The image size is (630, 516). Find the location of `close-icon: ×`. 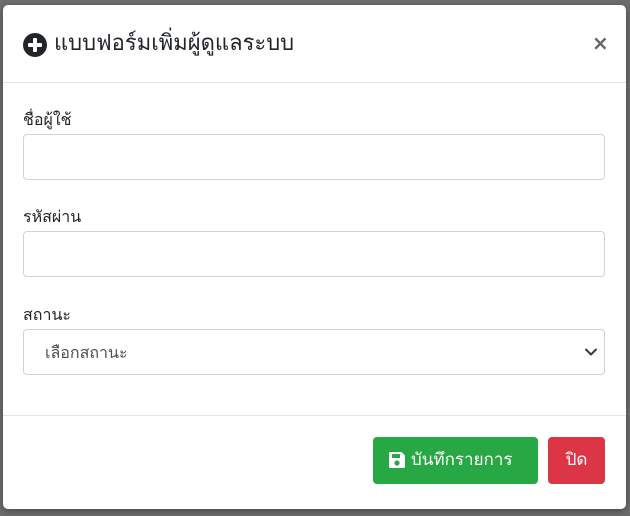

close-icon: × is located at coordinates (600, 43).